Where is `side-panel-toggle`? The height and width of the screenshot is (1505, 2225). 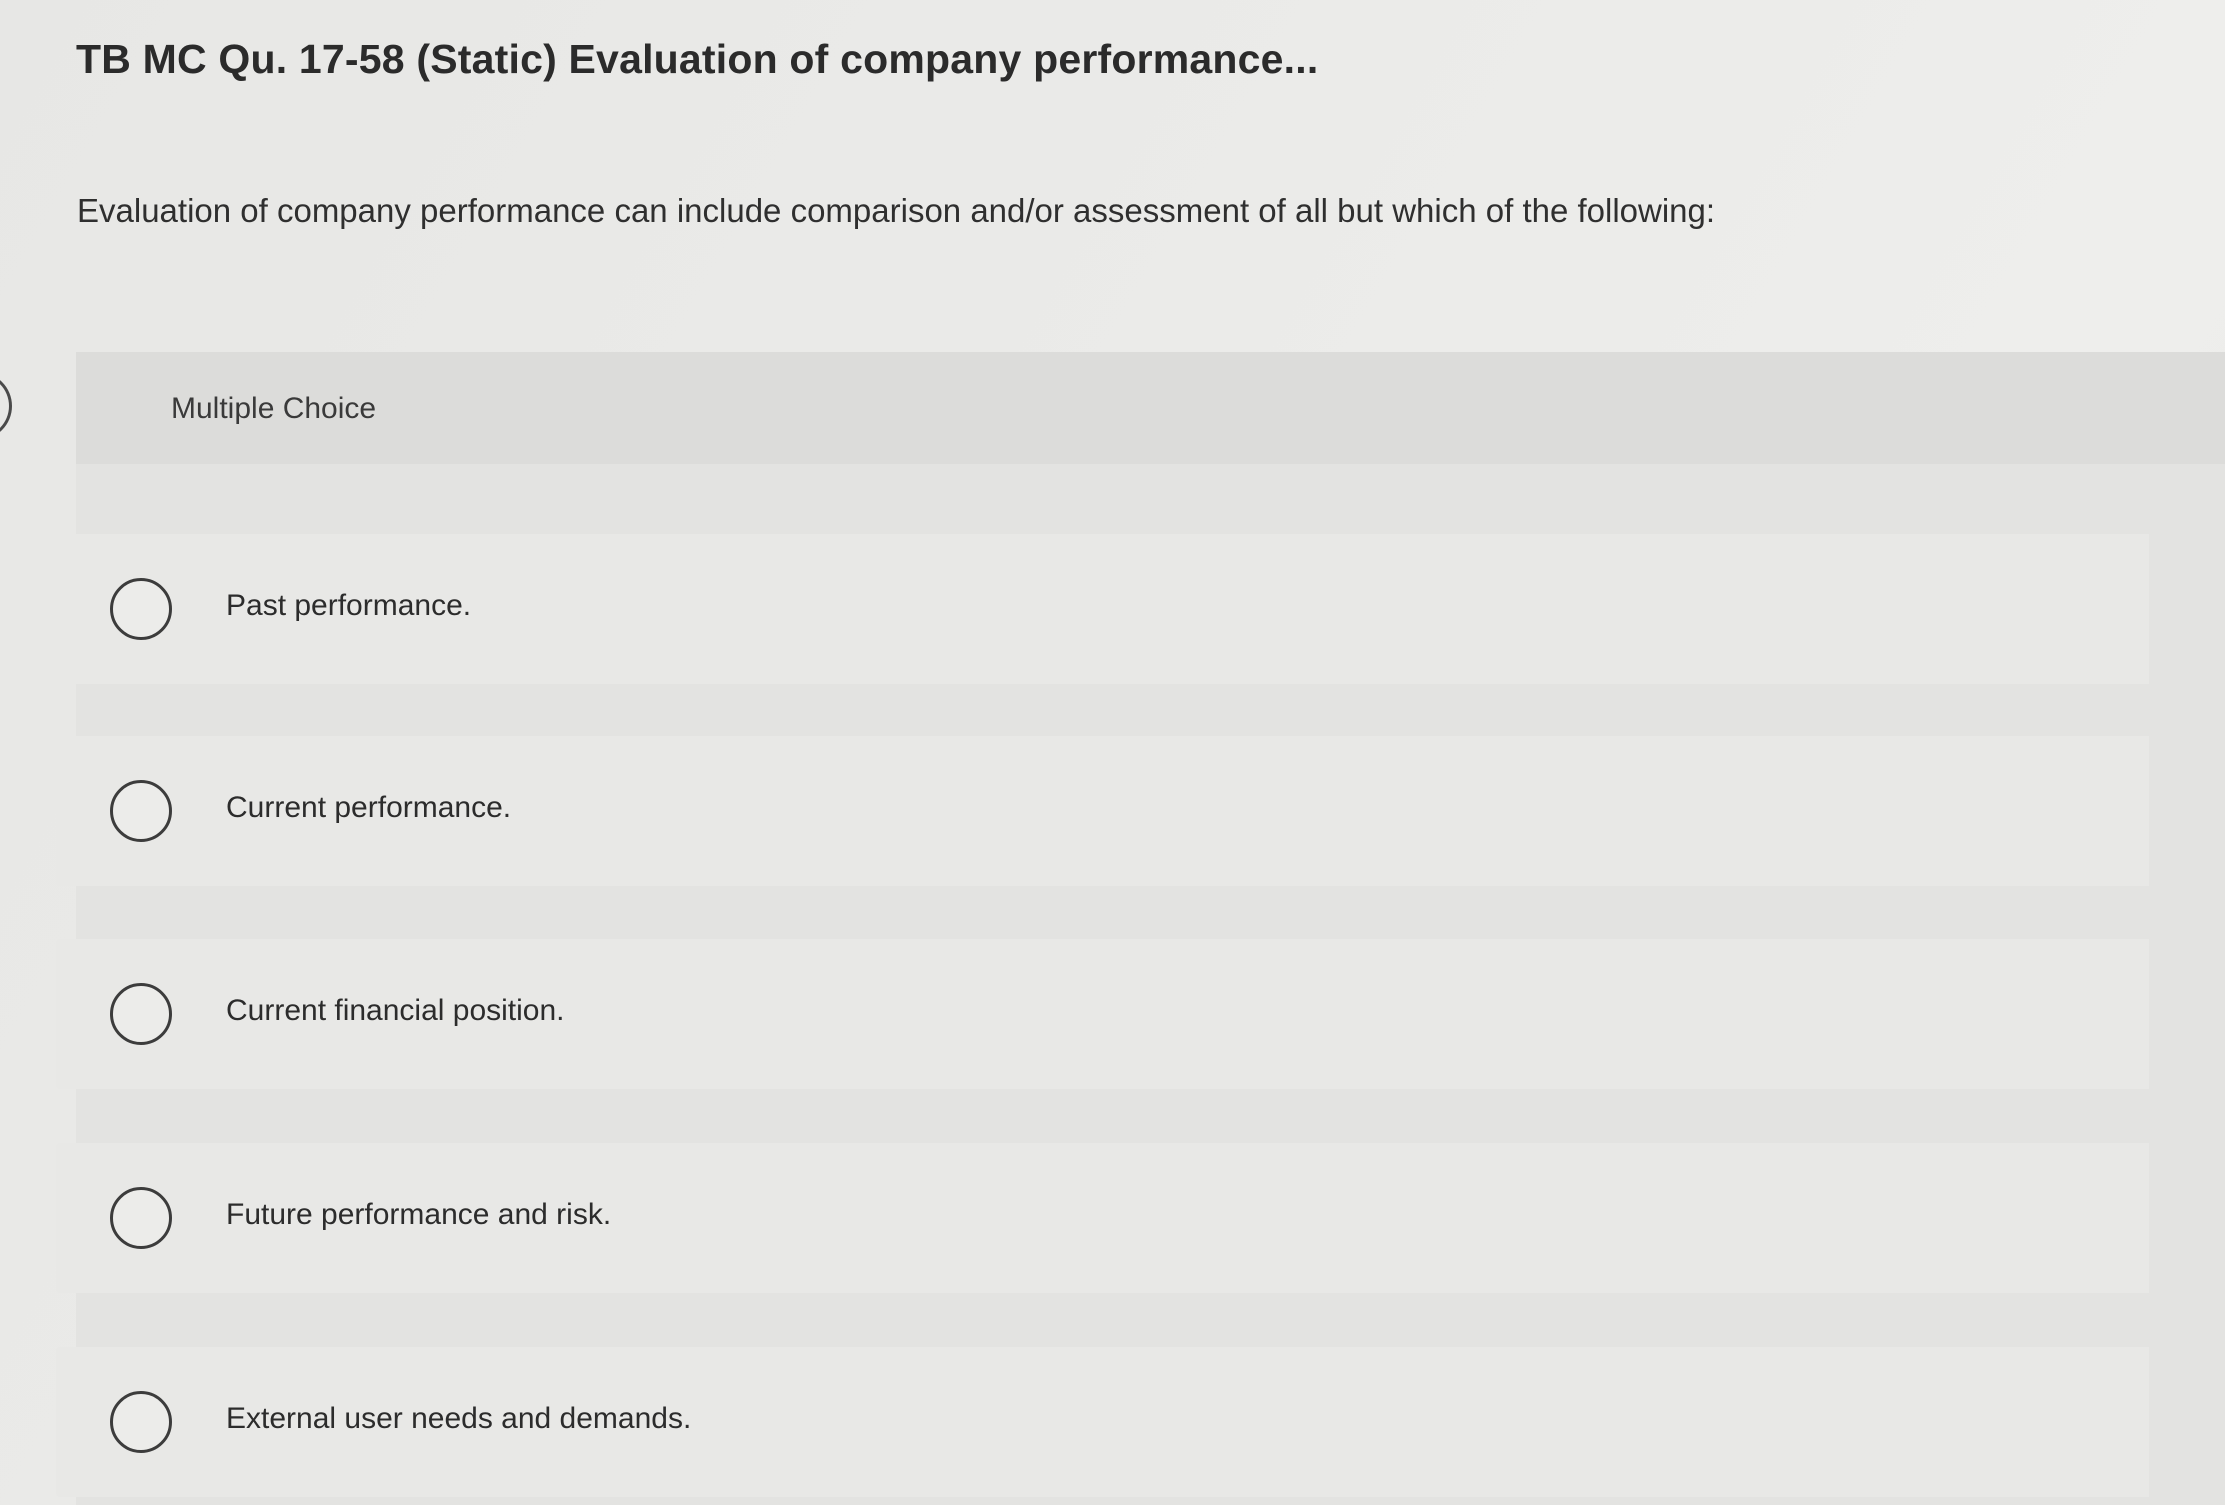
side-panel-toggle is located at coordinates (6, 406).